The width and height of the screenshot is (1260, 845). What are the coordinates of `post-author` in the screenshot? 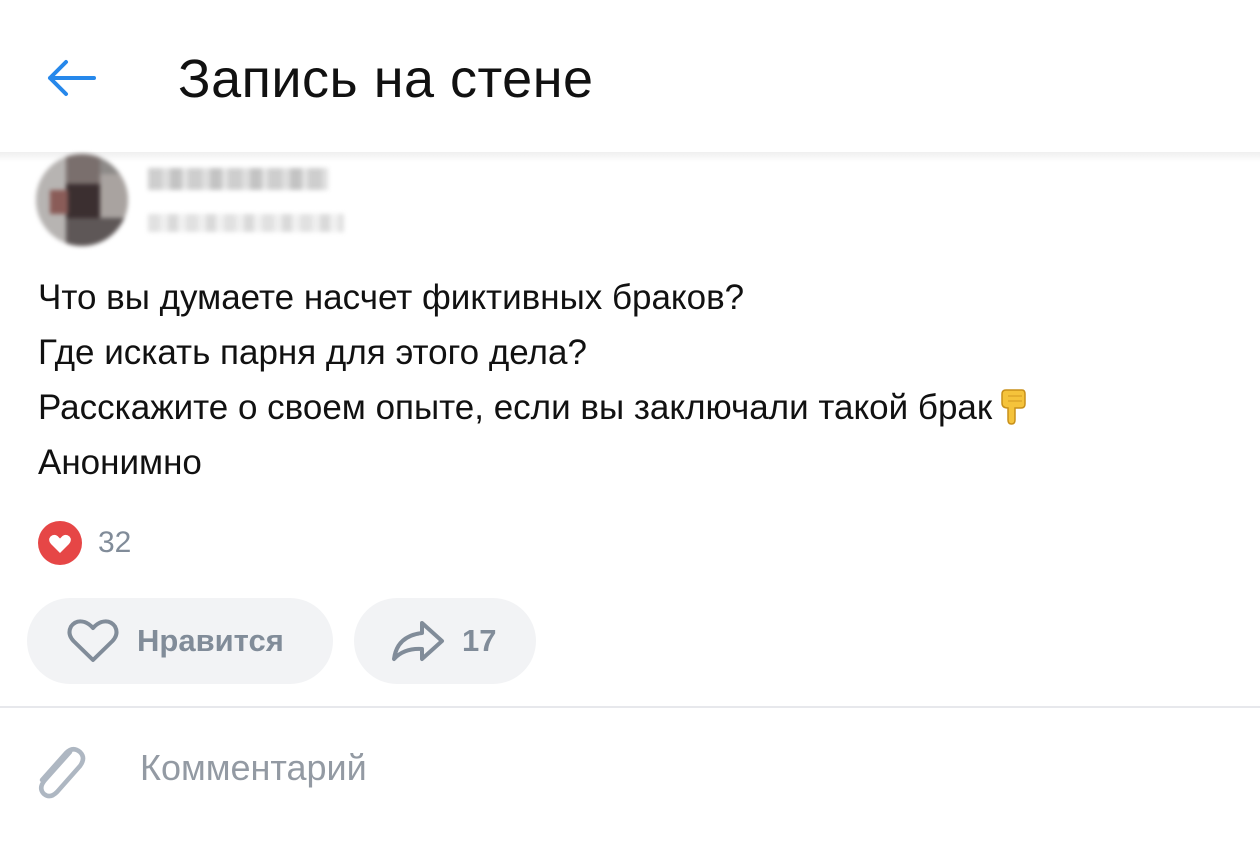 It's located at (196, 200).